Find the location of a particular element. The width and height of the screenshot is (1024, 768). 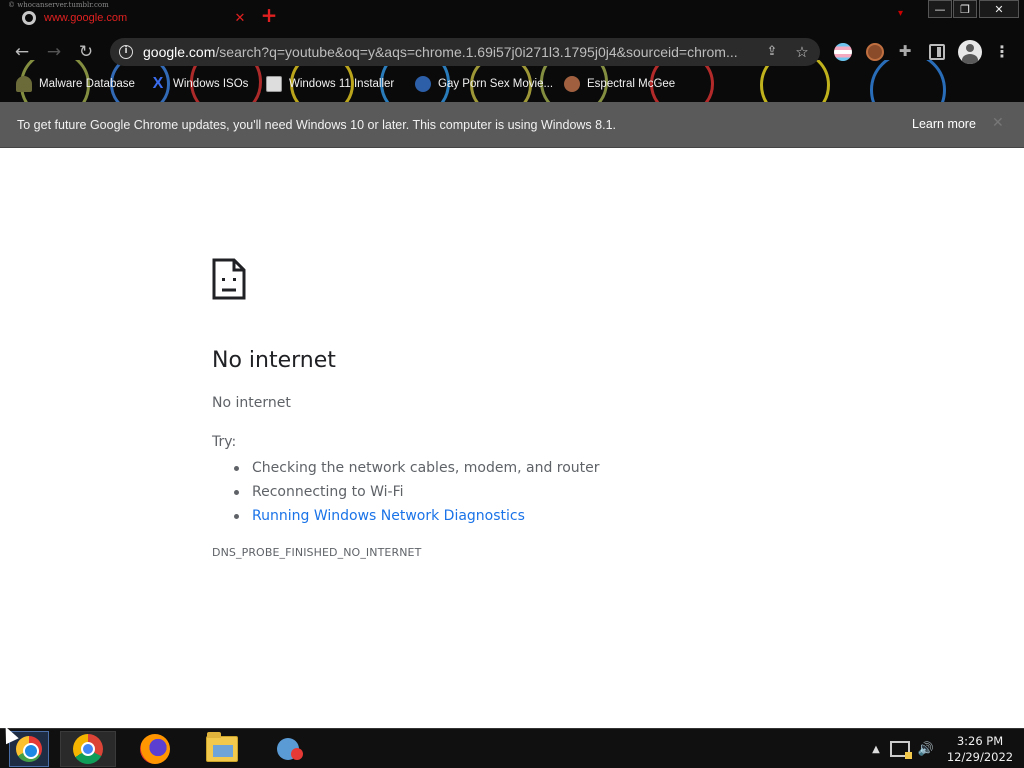

show-hidden-icons-icon: ▲ is located at coordinates (876, 749).